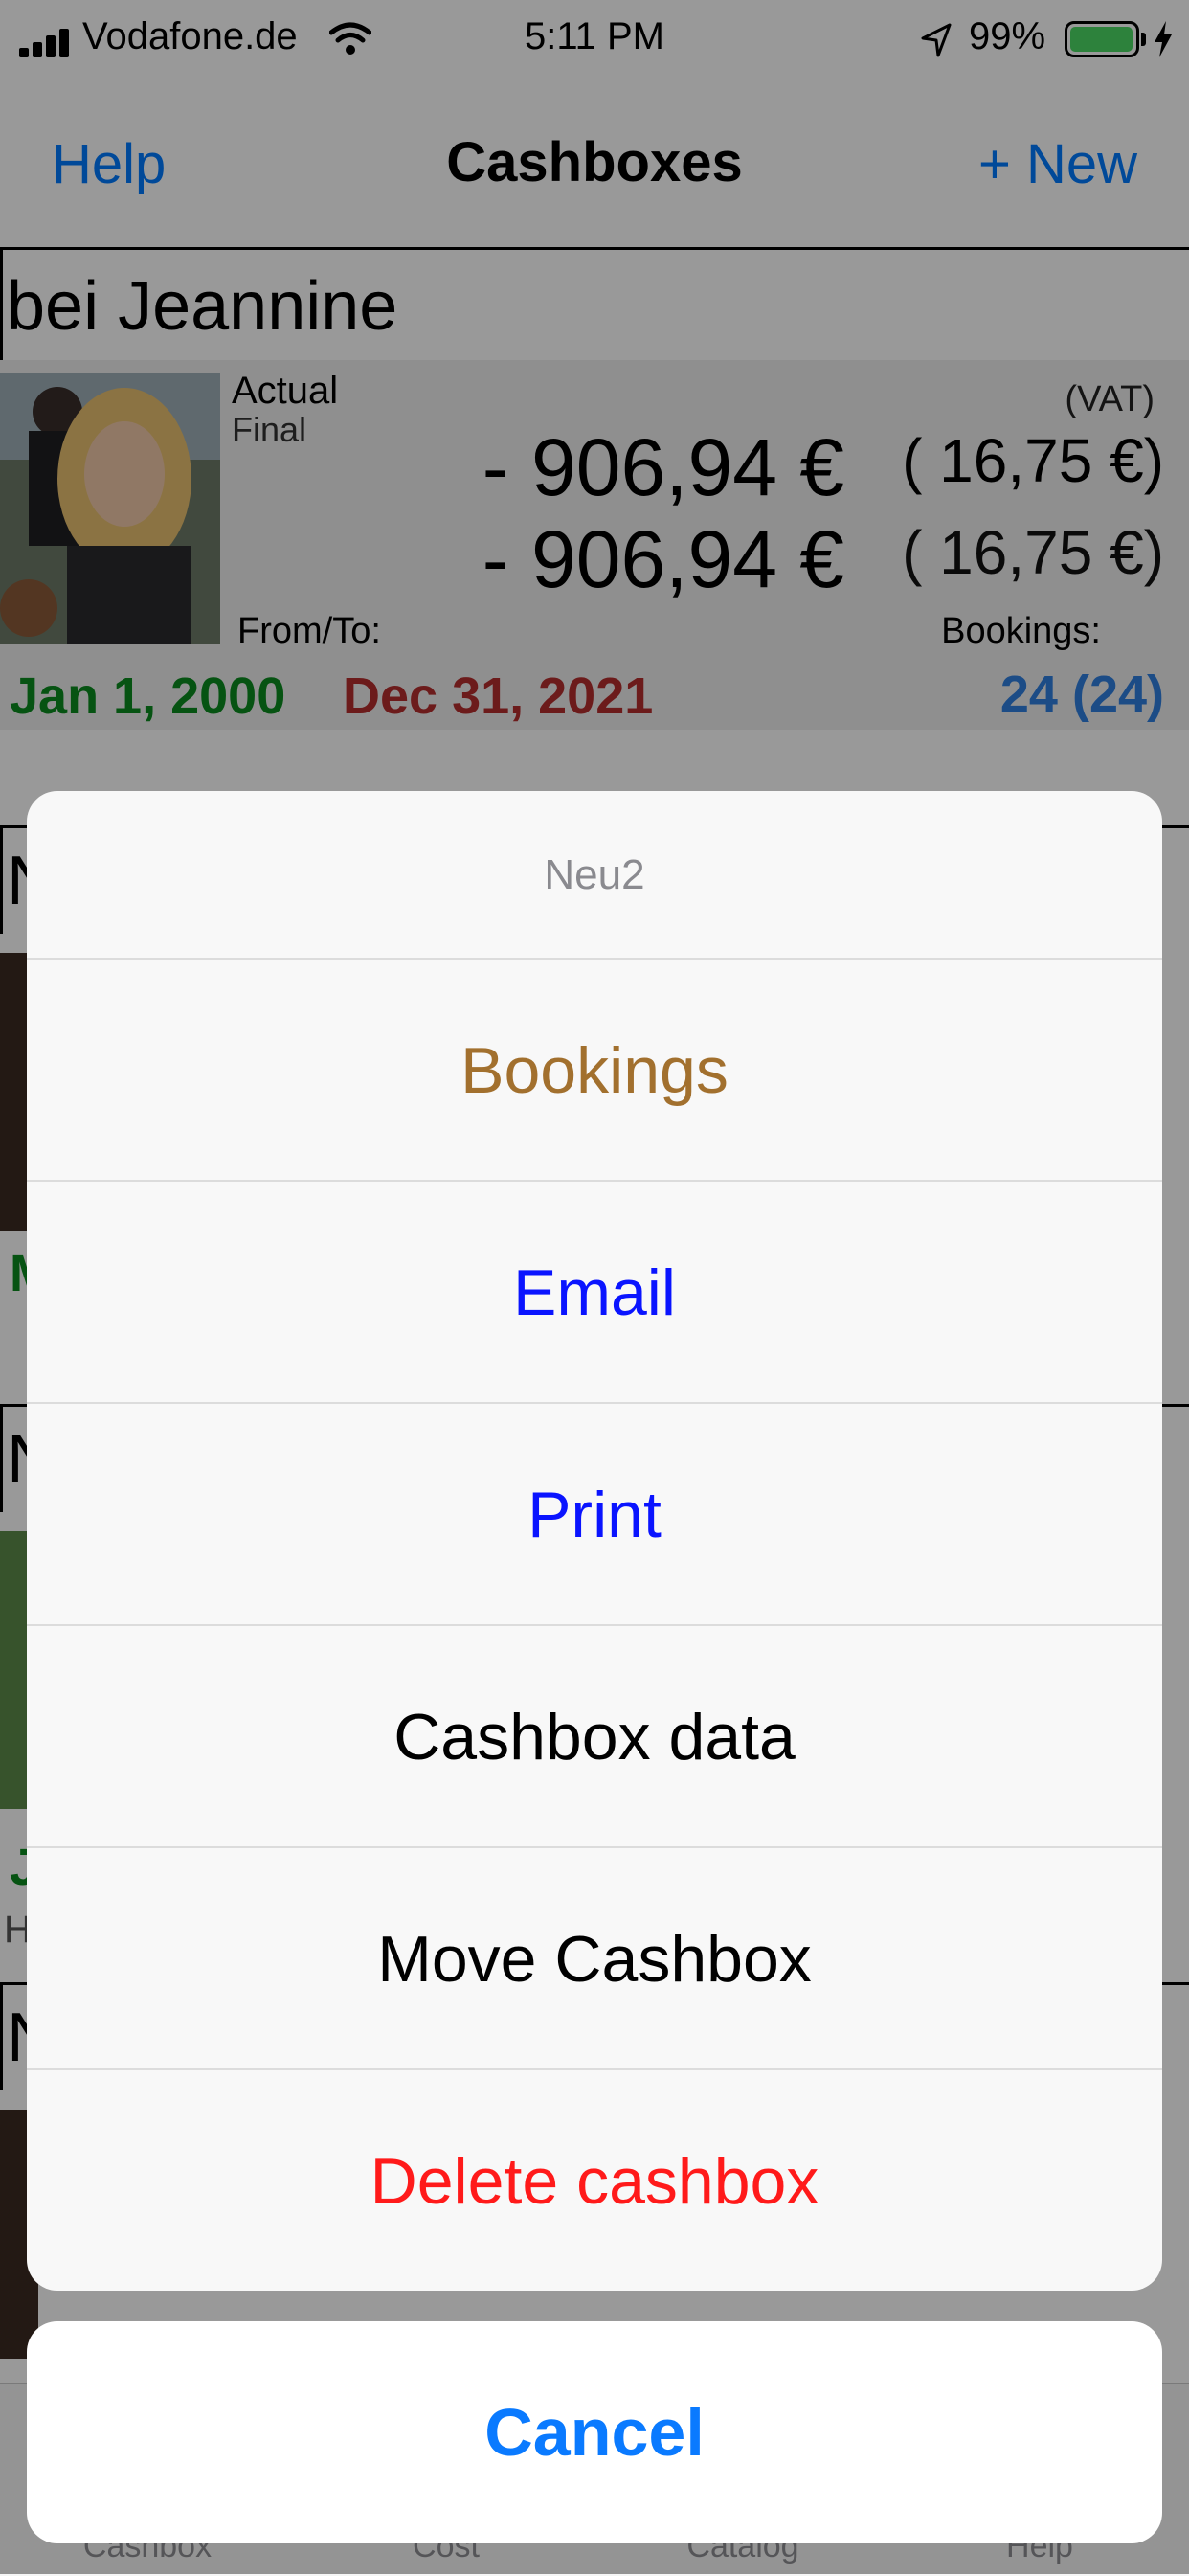 The image size is (1189, 2576). I want to click on print-action: Print, so click(594, 1515).